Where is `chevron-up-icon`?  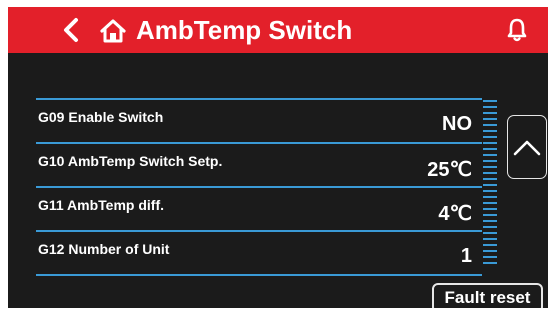 chevron-up-icon is located at coordinates (527, 148).